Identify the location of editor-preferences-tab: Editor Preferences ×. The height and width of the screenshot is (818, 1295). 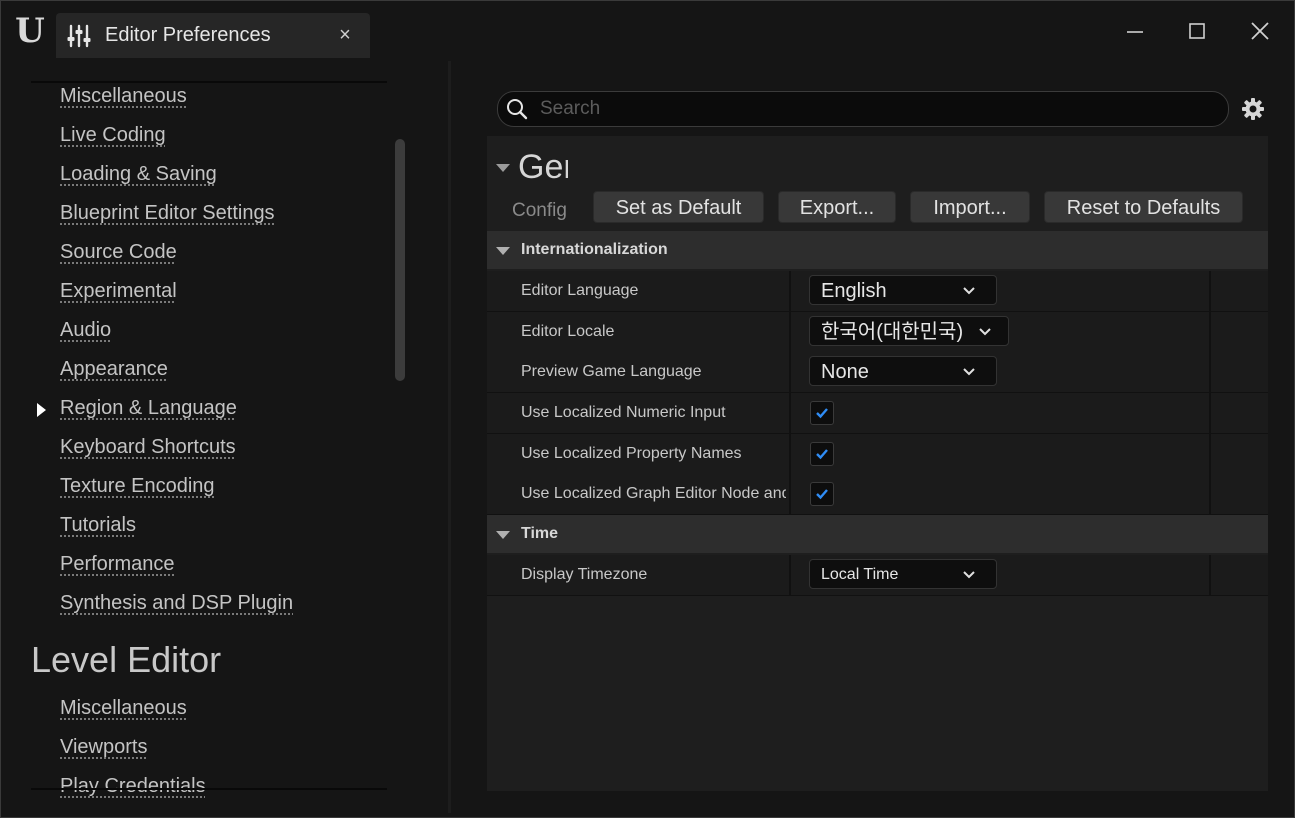
(213, 35).